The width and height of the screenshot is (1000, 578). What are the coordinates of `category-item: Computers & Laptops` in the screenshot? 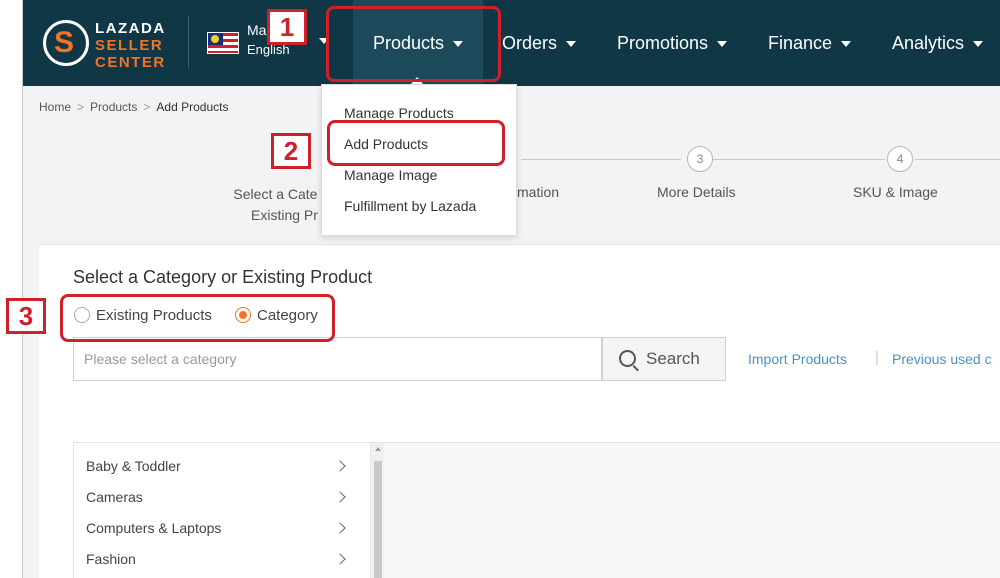 It's located at (221, 528).